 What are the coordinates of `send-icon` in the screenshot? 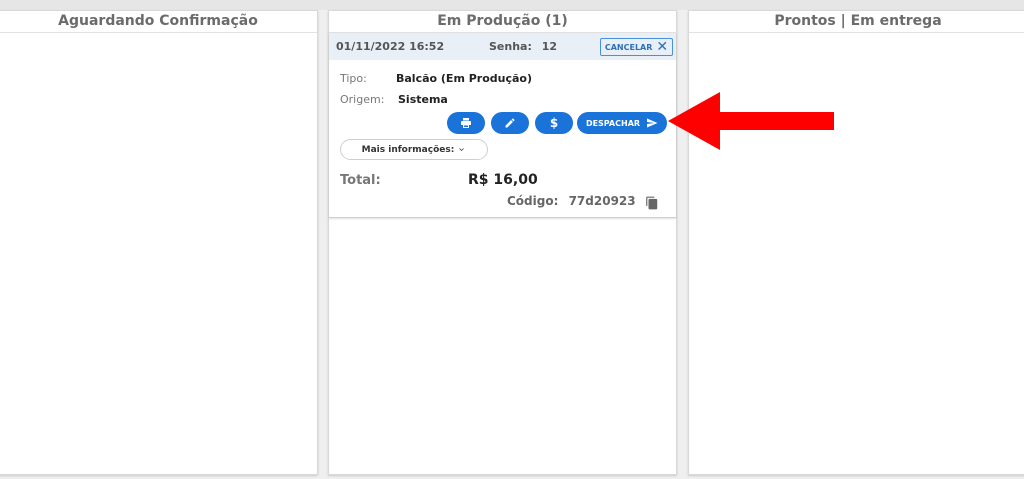 It's located at (652, 123).